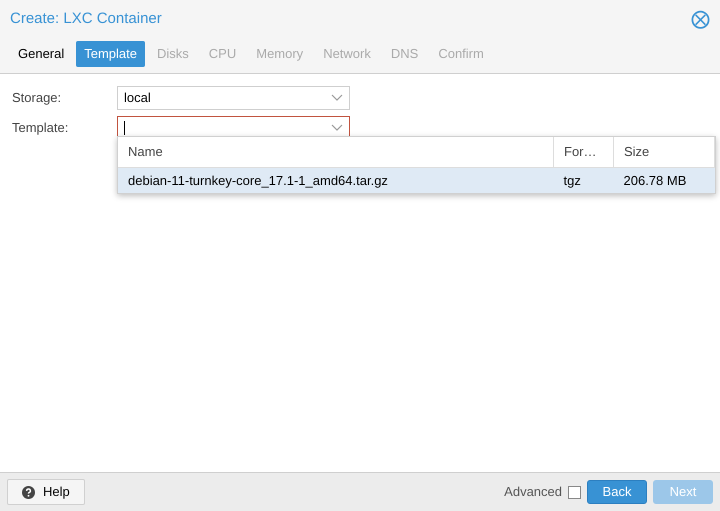  What do you see at coordinates (233, 98) in the screenshot?
I see `combo-field: local` at bounding box center [233, 98].